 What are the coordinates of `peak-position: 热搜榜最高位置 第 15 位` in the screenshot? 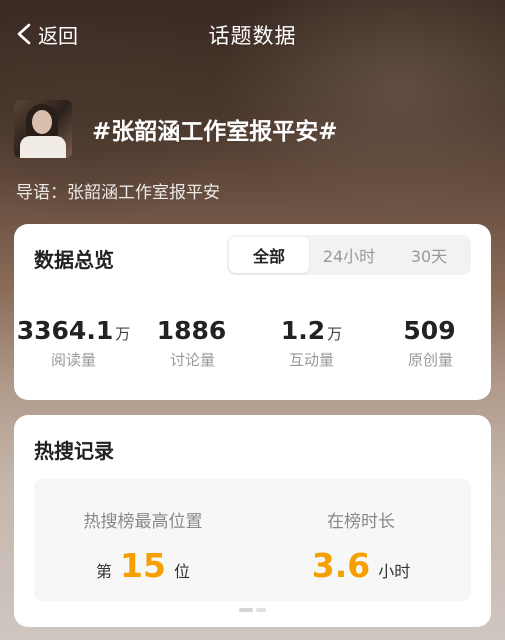 It's located at (143, 546).